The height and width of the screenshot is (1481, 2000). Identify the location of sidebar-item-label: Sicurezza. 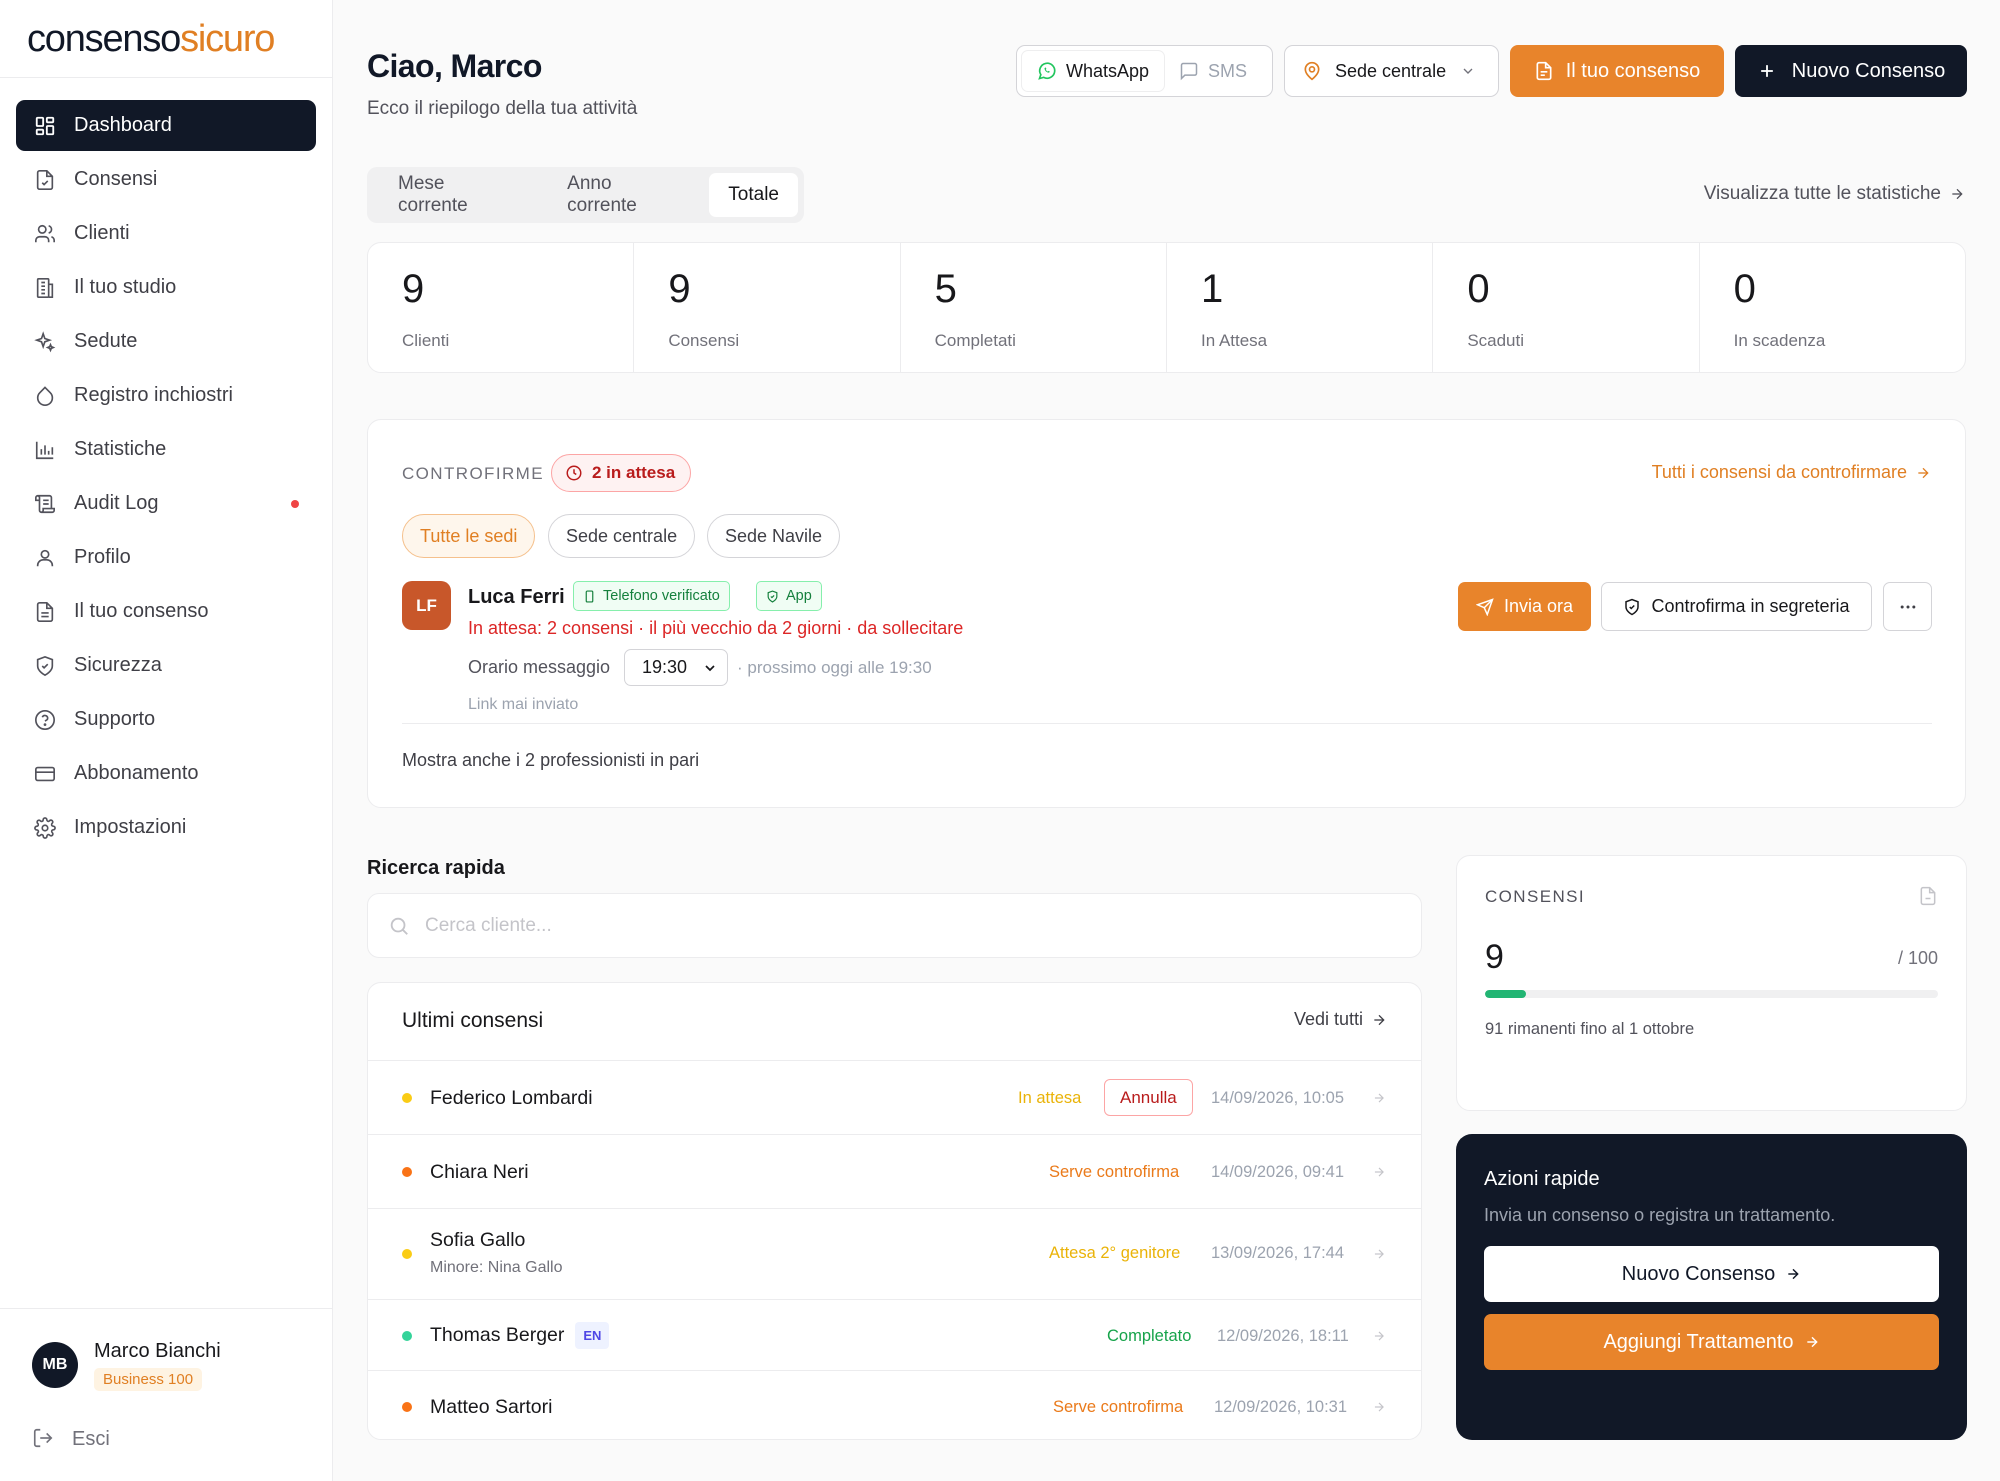
(118, 665).